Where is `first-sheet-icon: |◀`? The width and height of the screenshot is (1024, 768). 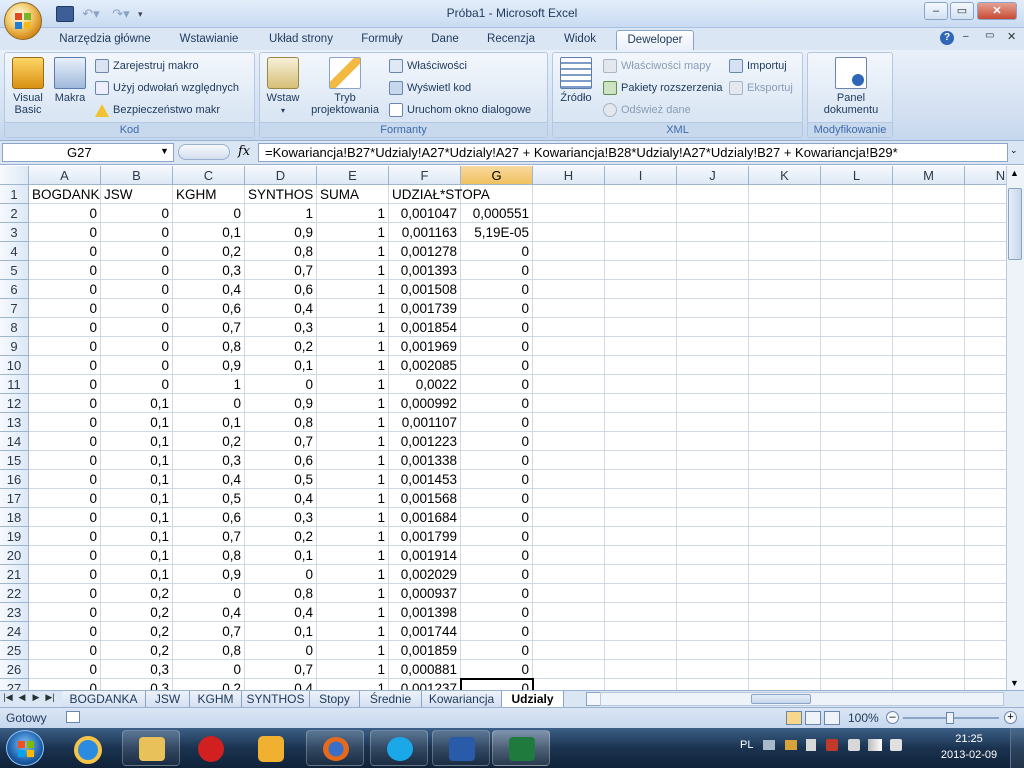
first-sheet-icon: |◀ is located at coordinates (8, 697).